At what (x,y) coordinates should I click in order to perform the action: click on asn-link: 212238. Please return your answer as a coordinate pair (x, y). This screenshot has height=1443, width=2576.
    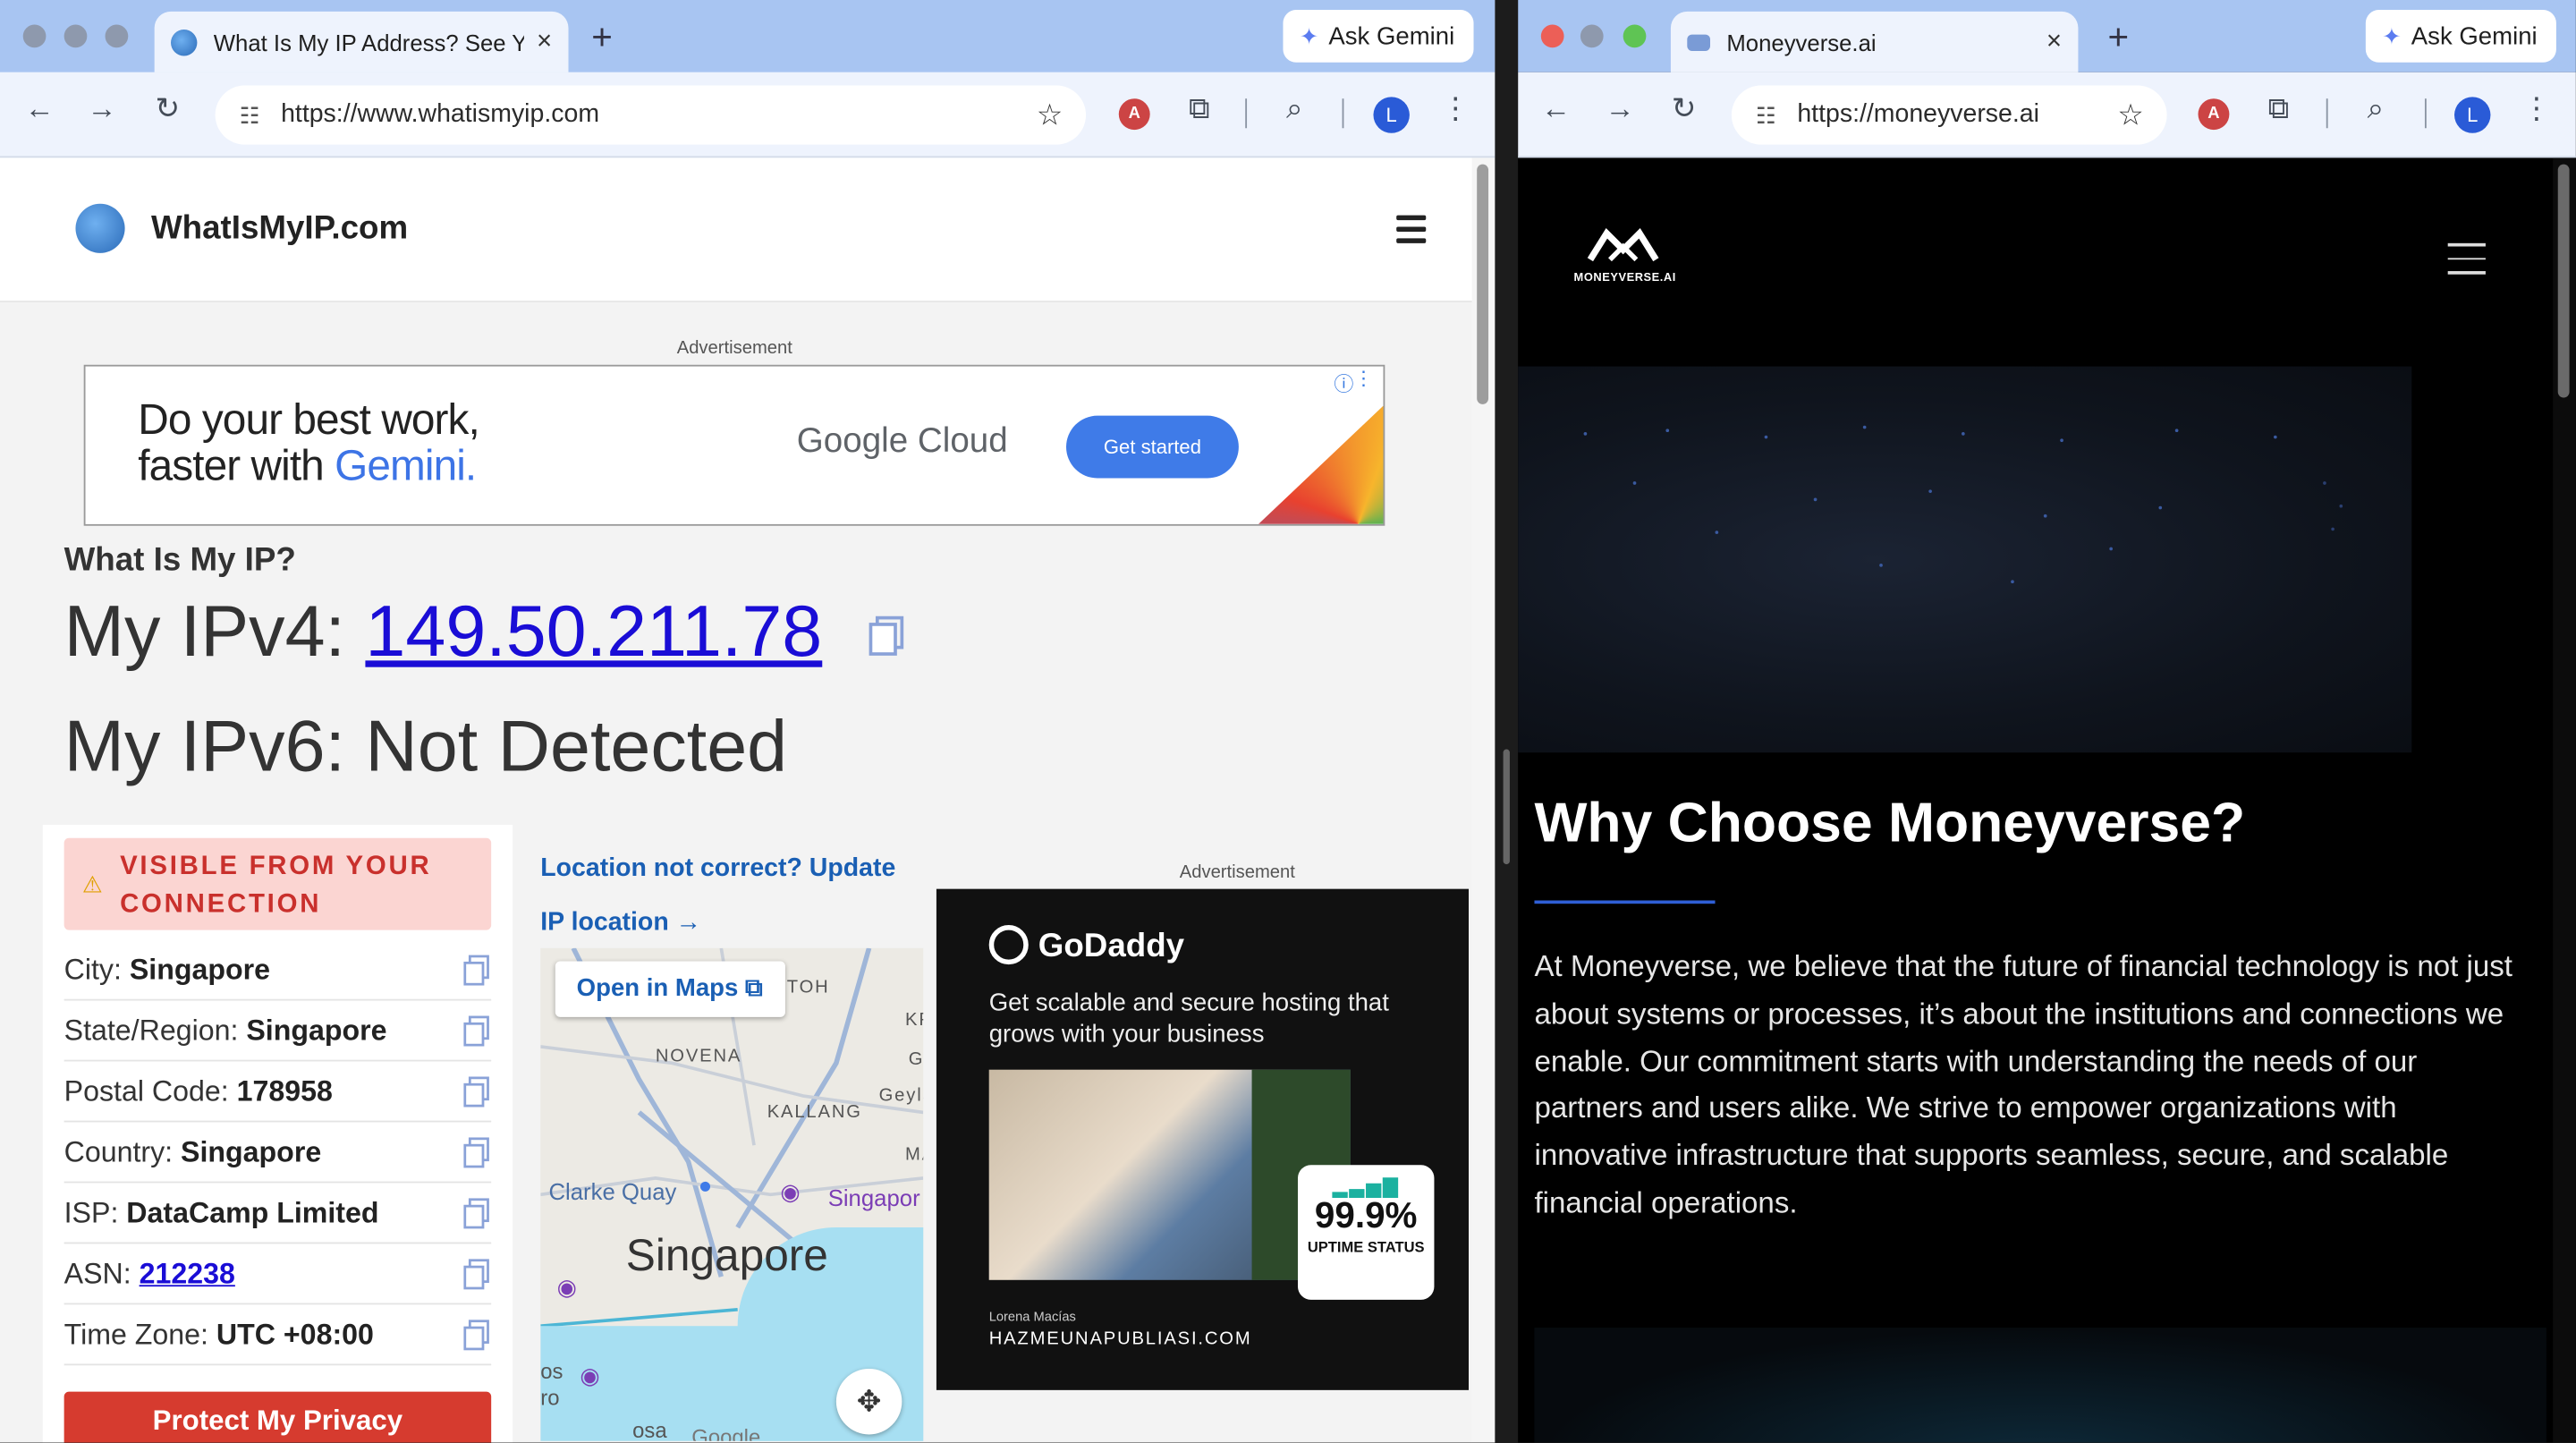
    Looking at the image, I should click on (187, 1273).